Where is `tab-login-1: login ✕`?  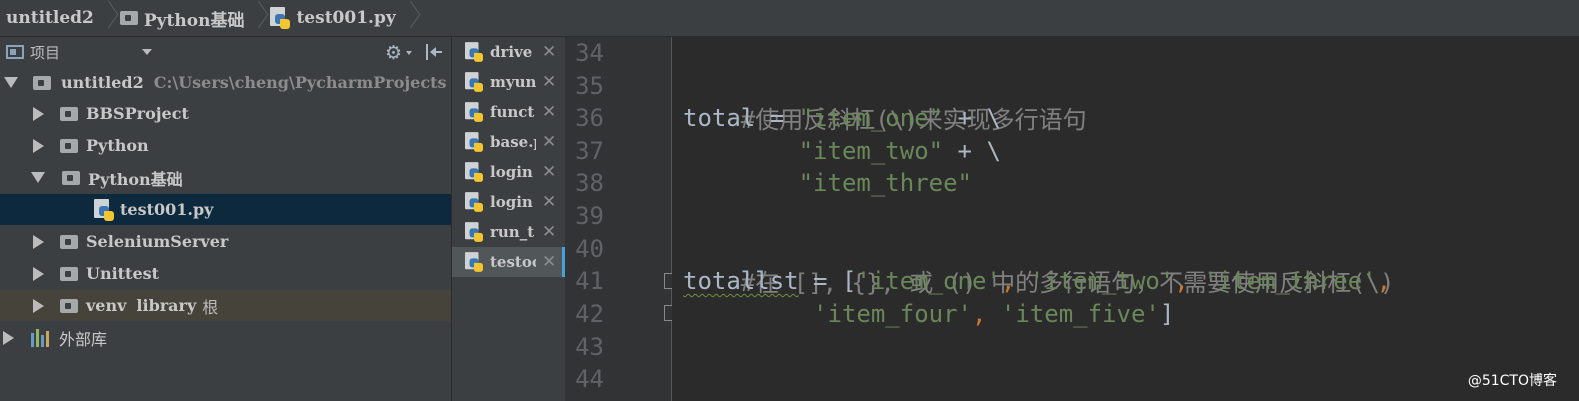
tab-login-1: login ✕ is located at coordinates (508, 172).